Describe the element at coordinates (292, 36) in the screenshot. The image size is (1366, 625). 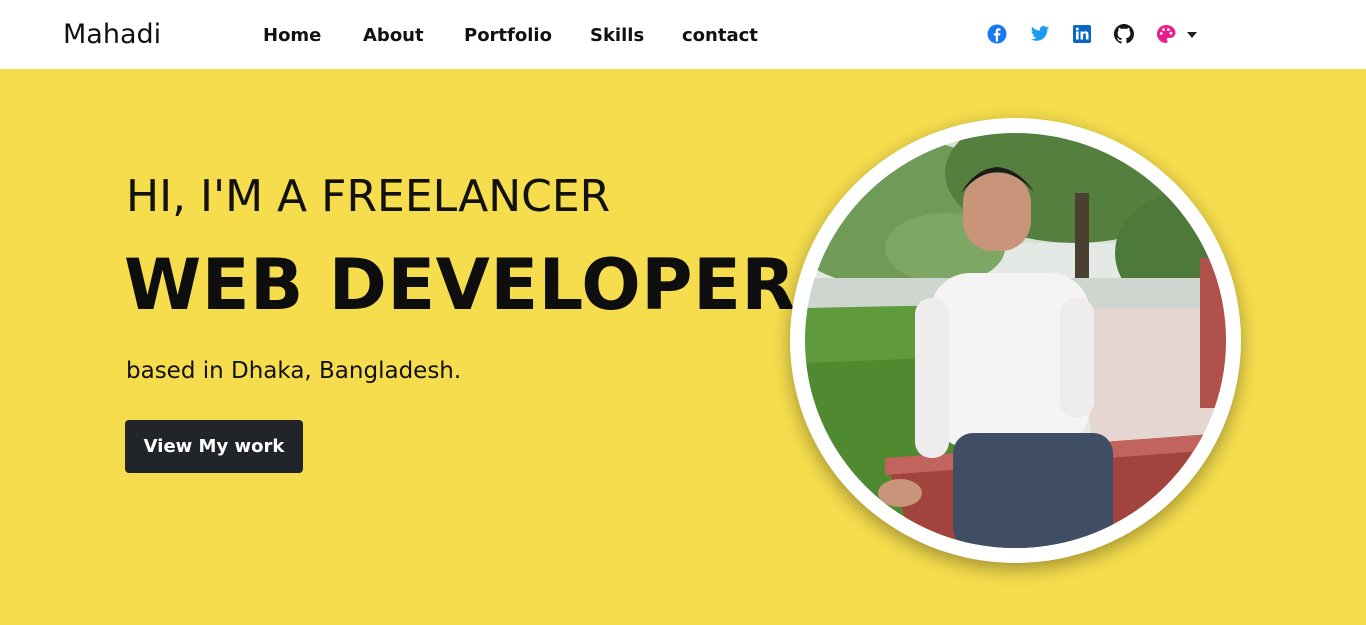
I see `nav-link-home: Home` at that location.